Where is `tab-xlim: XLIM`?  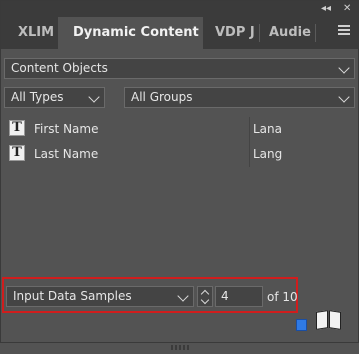 tab-xlim: XLIM is located at coordinates (31, 33).